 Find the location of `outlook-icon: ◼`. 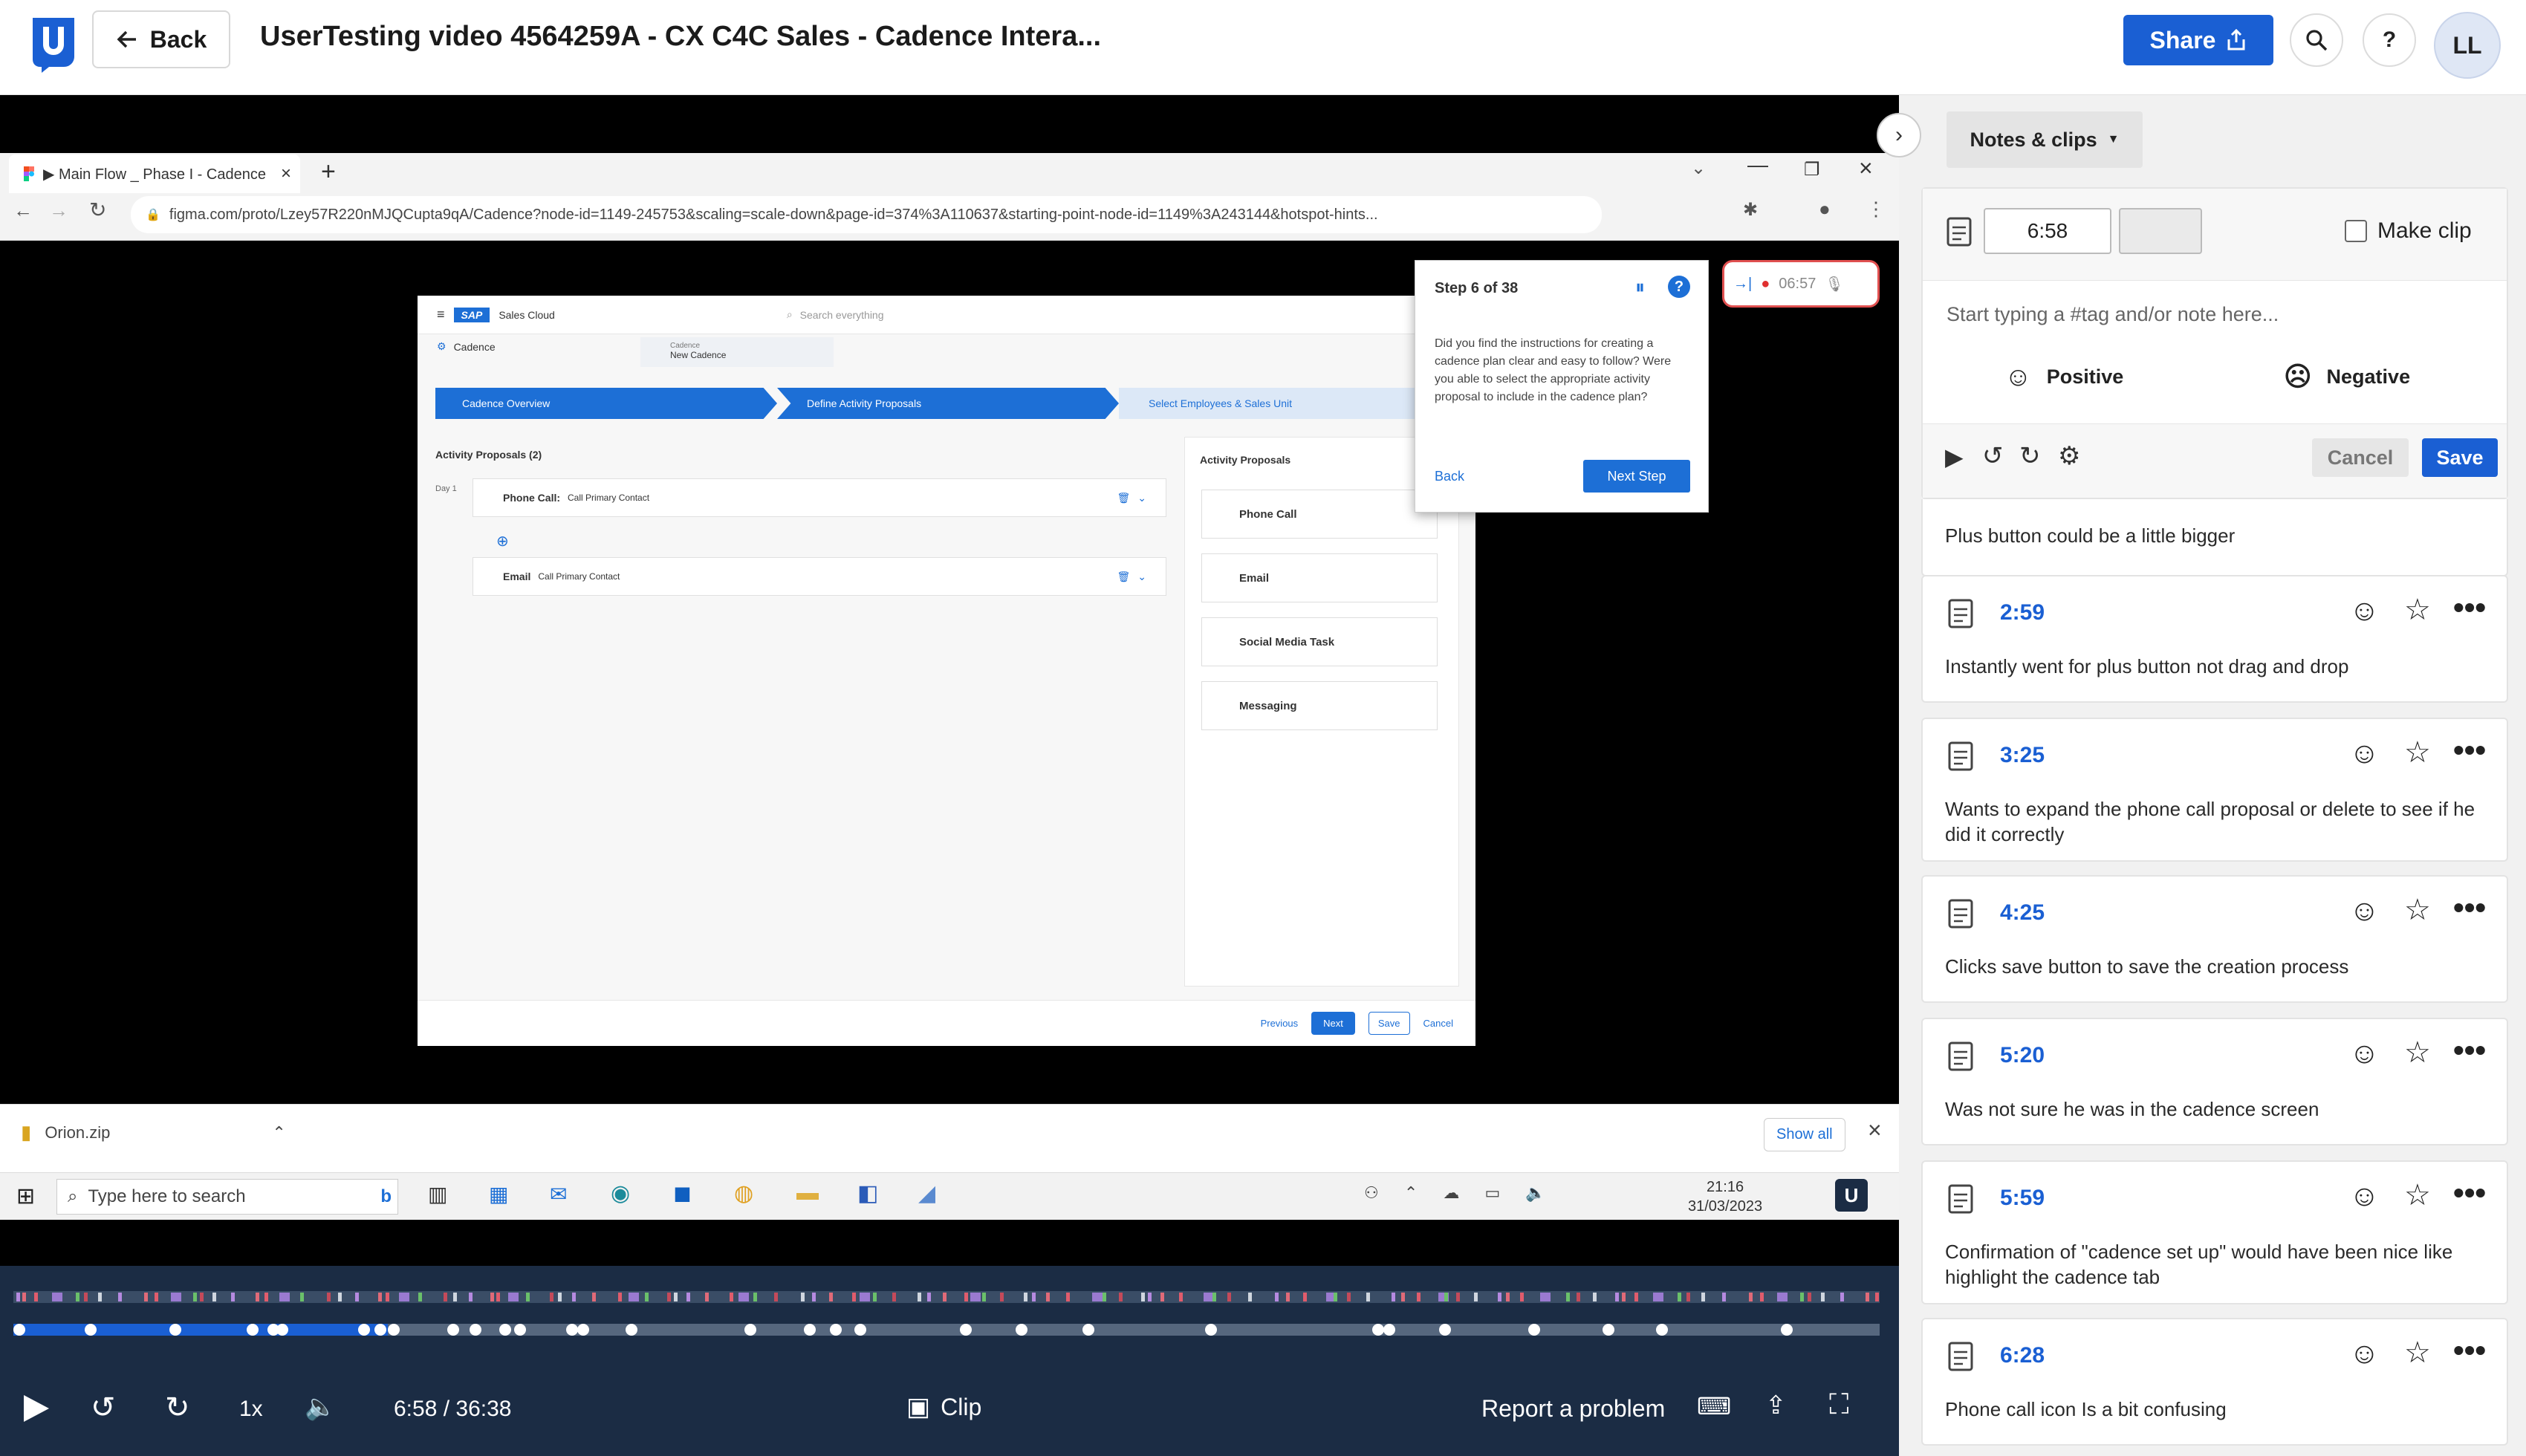

outlook-icon: ◼ is located at coordinates (682, 1193).